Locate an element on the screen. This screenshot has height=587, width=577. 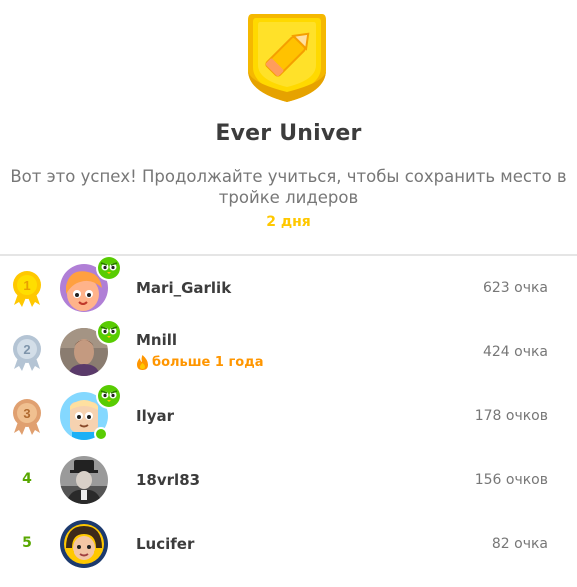
svg-text: 1 is located at coordinates (26, 285).